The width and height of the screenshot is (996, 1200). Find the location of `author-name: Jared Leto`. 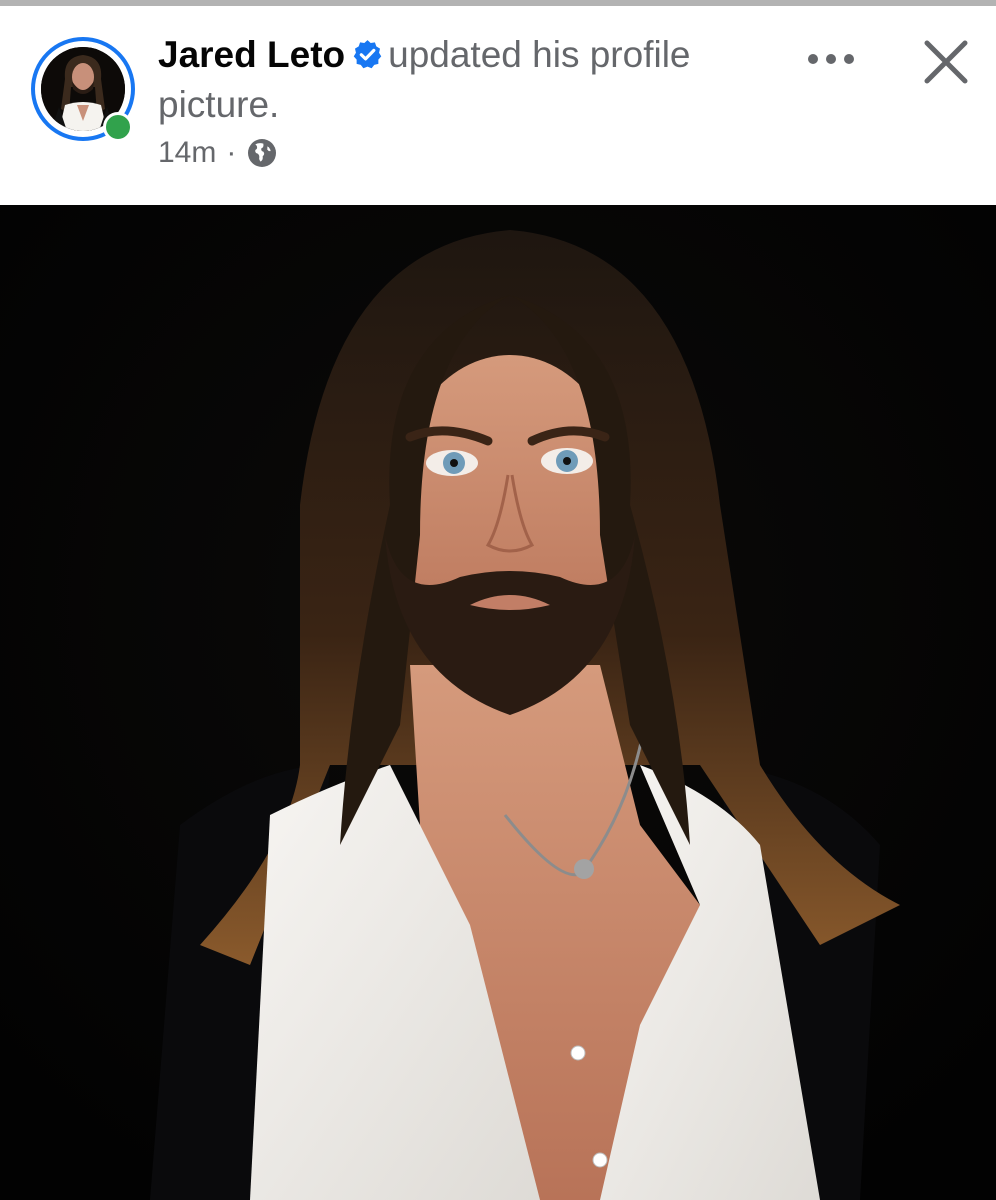

author-name: Jared Leto is located at coordinates (251, 54).